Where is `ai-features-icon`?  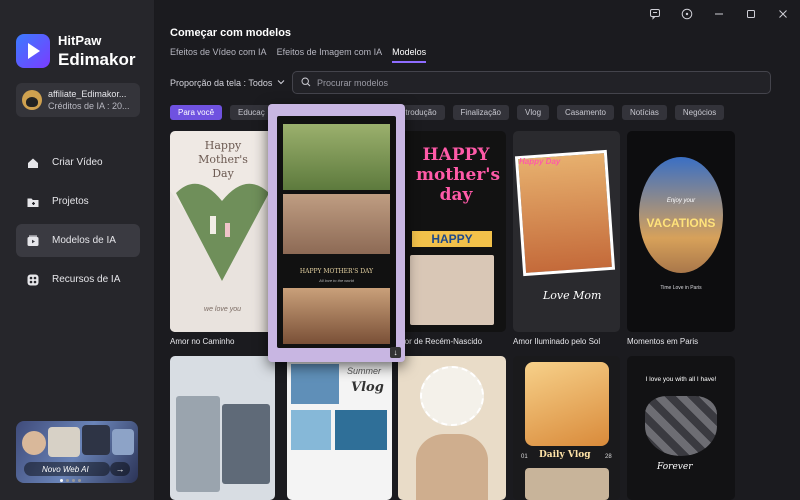 ai-features-icon is located at coordinates (33, 280).